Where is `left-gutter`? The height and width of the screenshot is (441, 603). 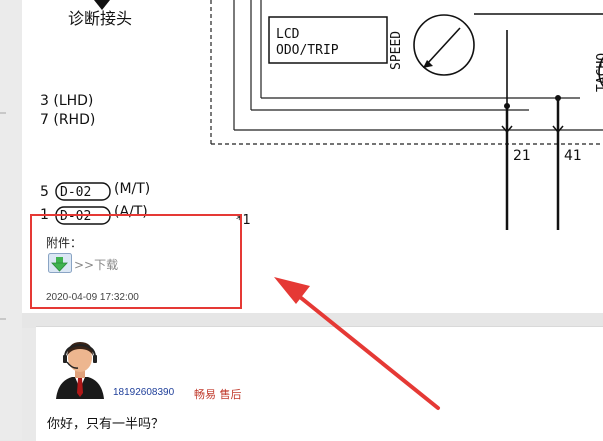
left-gutter is located at coordinates (11, 220).